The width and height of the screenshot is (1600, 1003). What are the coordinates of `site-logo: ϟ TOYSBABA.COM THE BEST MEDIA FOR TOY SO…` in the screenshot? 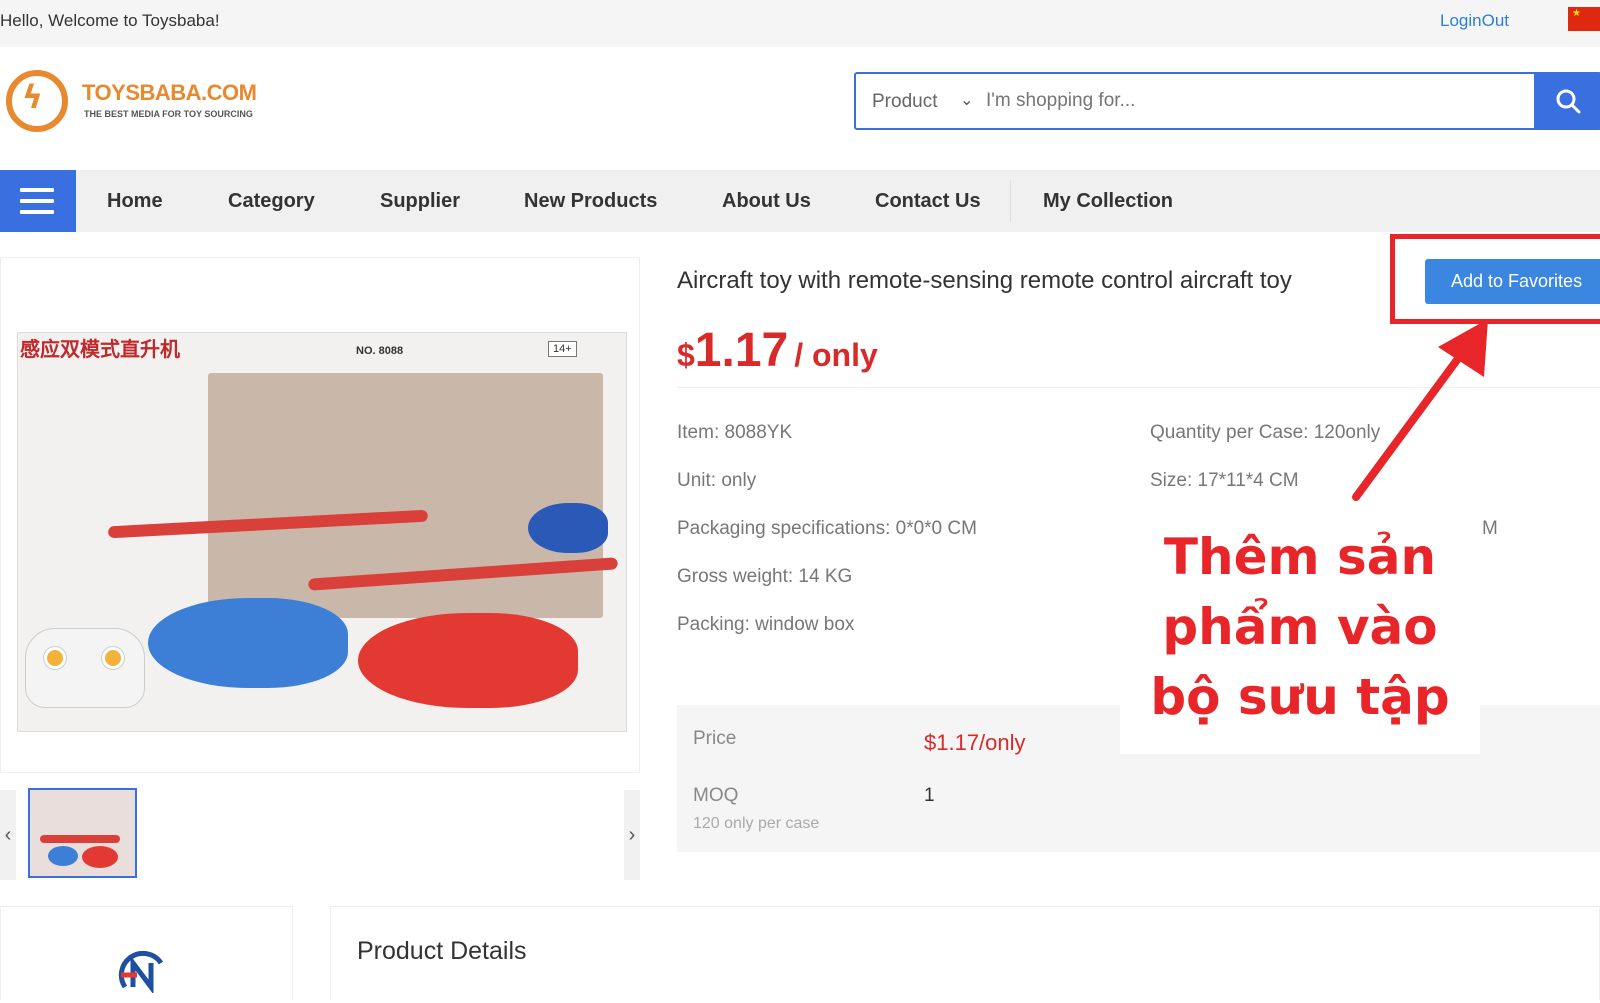 It's located at (132, 101).